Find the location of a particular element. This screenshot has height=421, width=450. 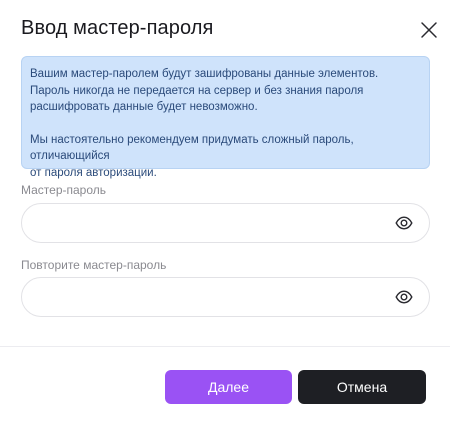

close-button is located at coordinates (429, 30).